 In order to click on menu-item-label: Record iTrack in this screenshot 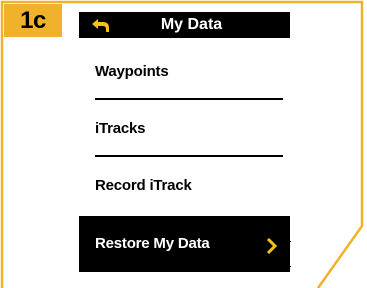, I will do `click(143, 185)`.